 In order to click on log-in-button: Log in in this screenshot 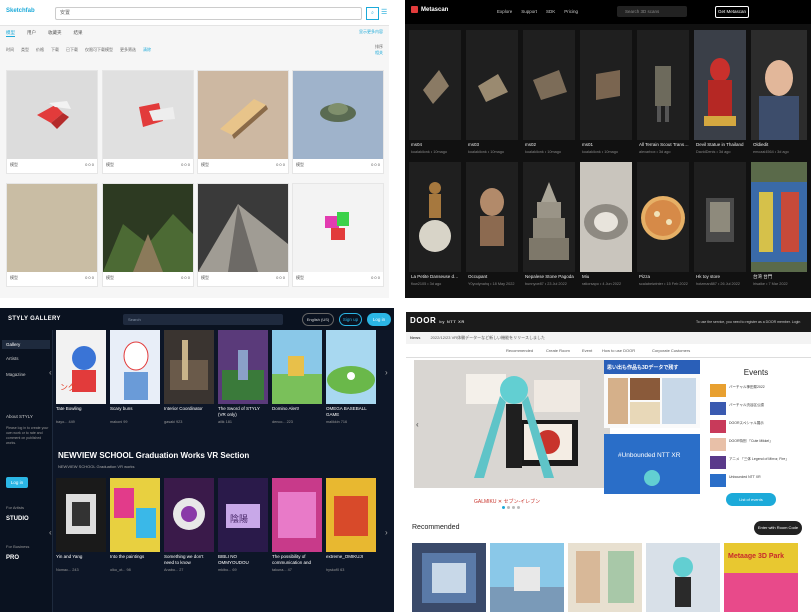, I will do `click(379, 319)`.